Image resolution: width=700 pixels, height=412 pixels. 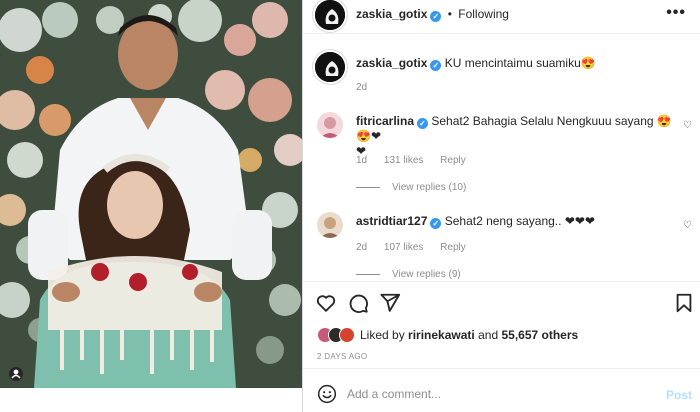 I want to click on caption-author-avatar, so click(x=330, y=67).